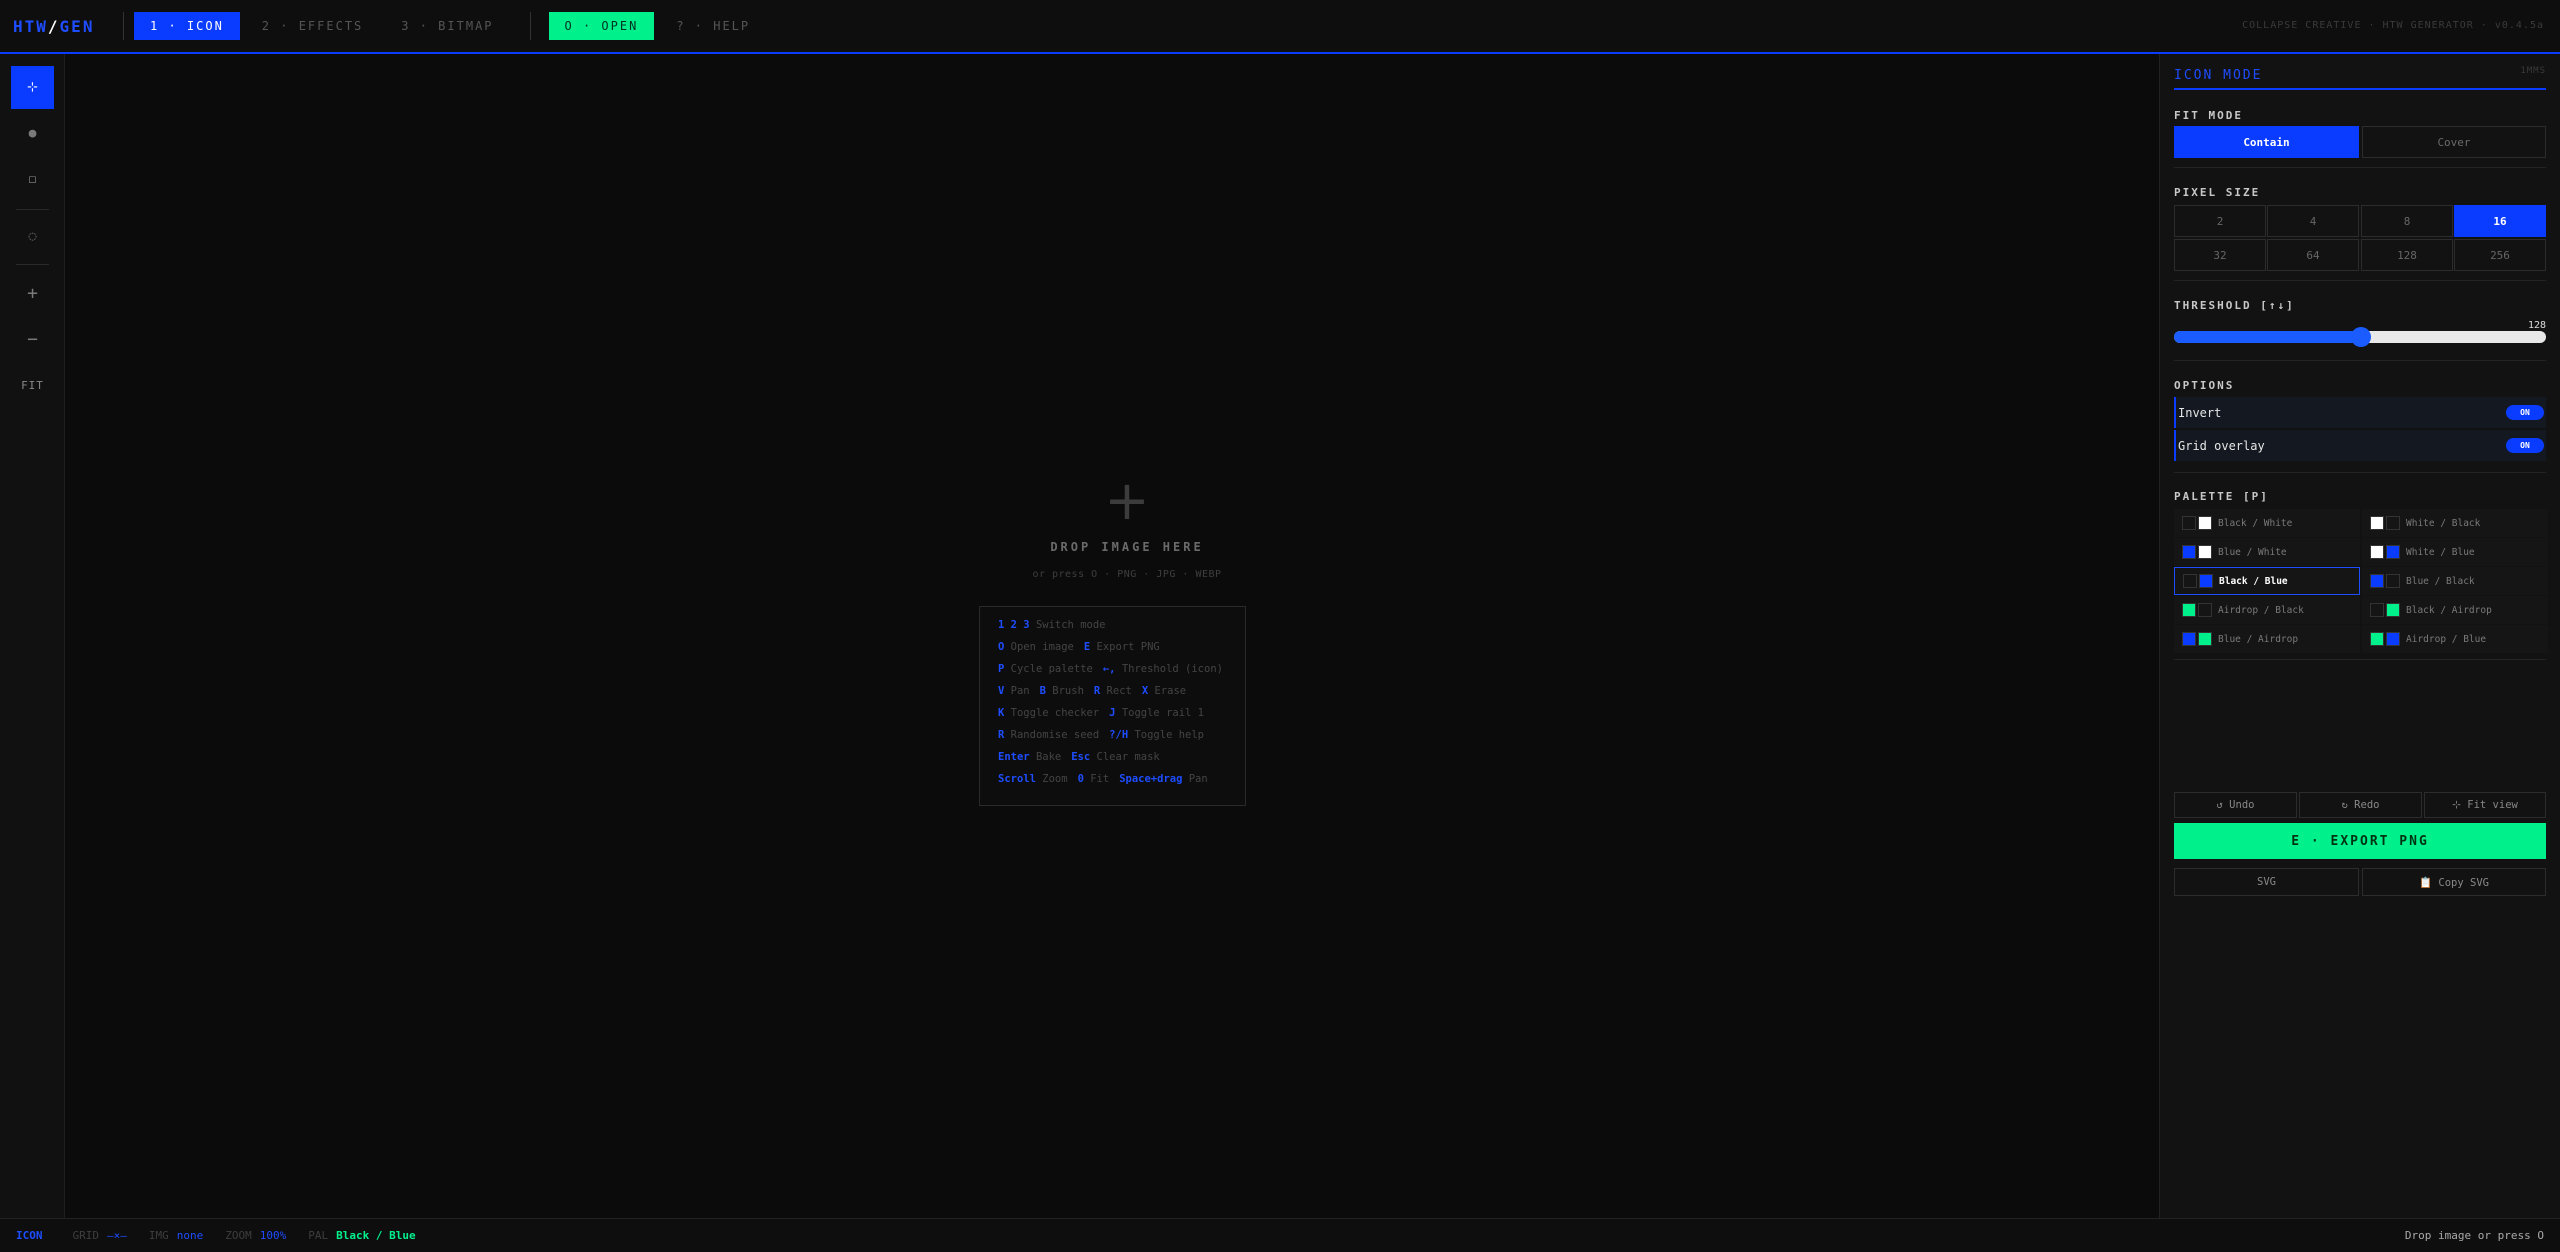 The image size is (2560, 1252). I want to click on tab-help: ? · HELP, so click(713, 26).